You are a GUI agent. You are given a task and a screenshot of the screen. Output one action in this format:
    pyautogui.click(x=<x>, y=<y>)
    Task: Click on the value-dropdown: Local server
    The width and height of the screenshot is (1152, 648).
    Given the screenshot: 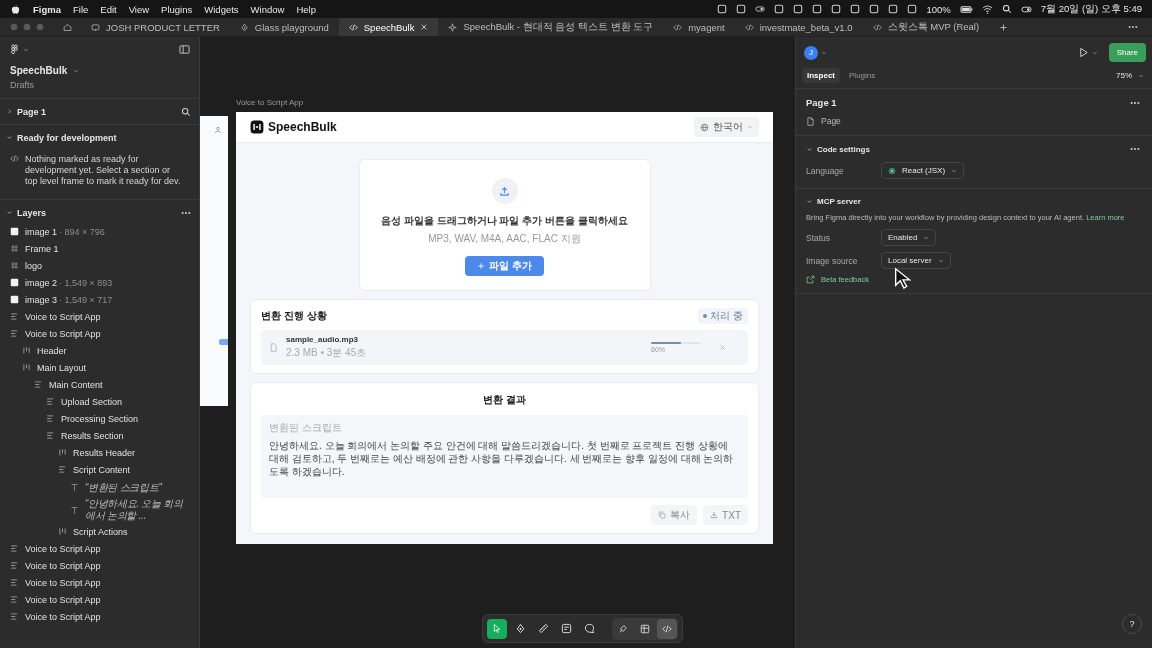 What is the action you would take?
    pyautogui.click(x=916, y=260)
    